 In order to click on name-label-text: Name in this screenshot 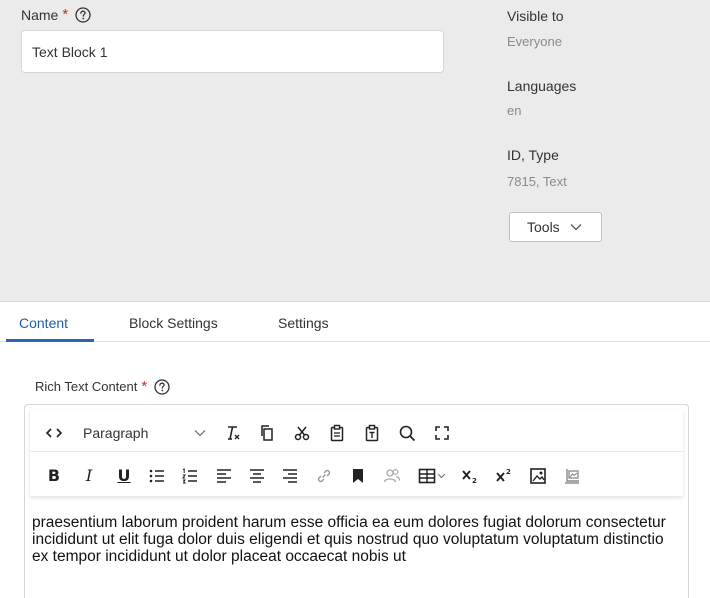, I will do `click(40, 14)`.